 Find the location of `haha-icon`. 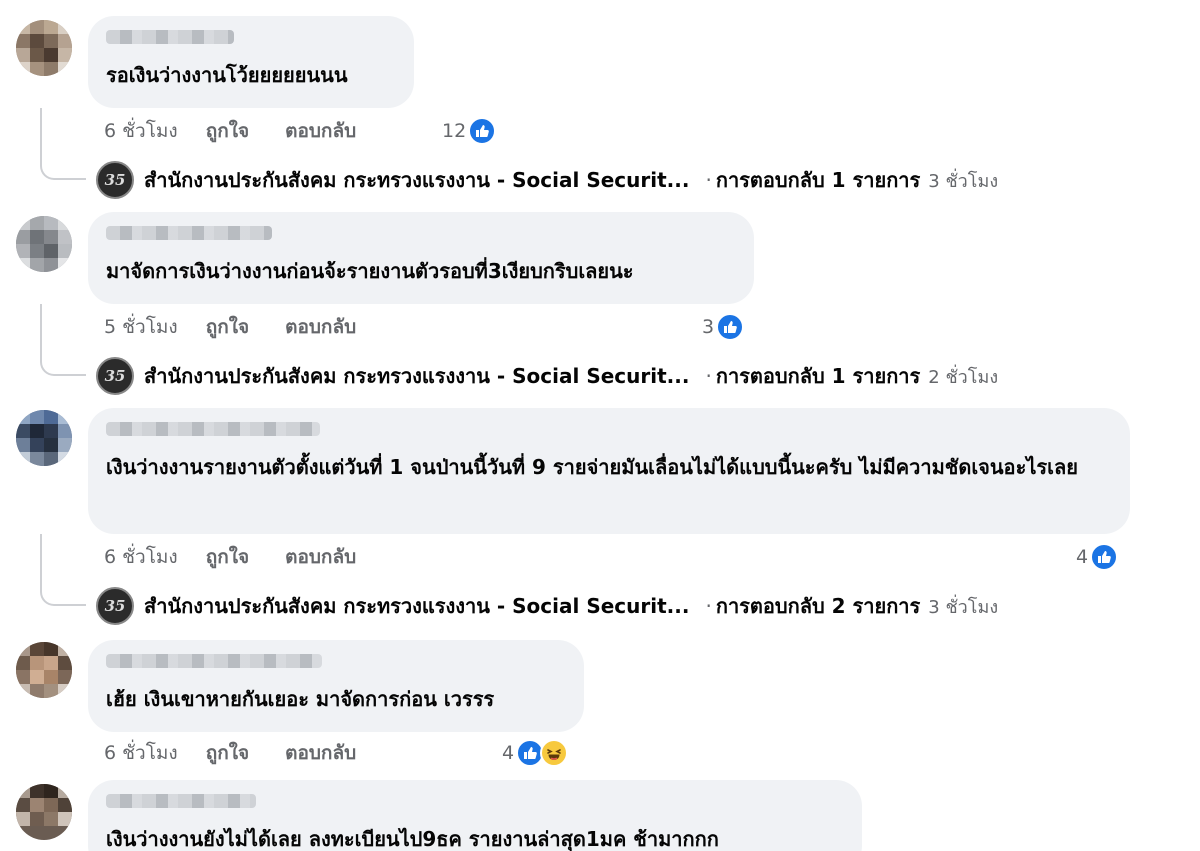

haha-icon is located at coordinates (554, 753).